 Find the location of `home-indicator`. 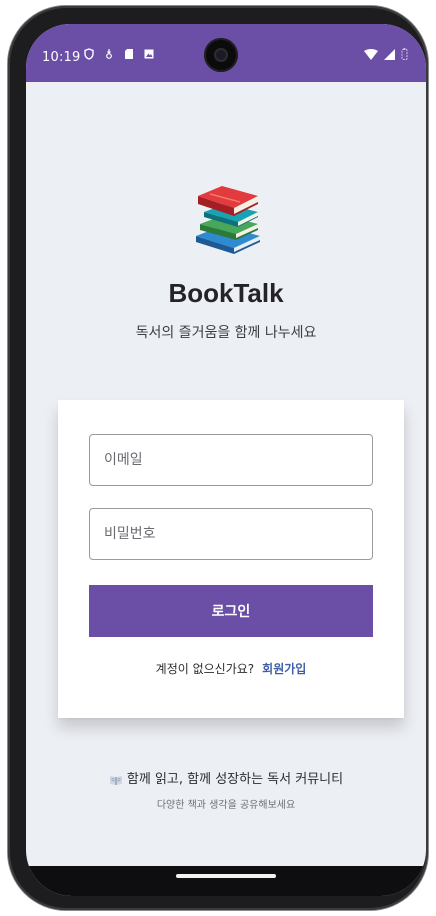

home-indicator is located at coordinates (226, 876).